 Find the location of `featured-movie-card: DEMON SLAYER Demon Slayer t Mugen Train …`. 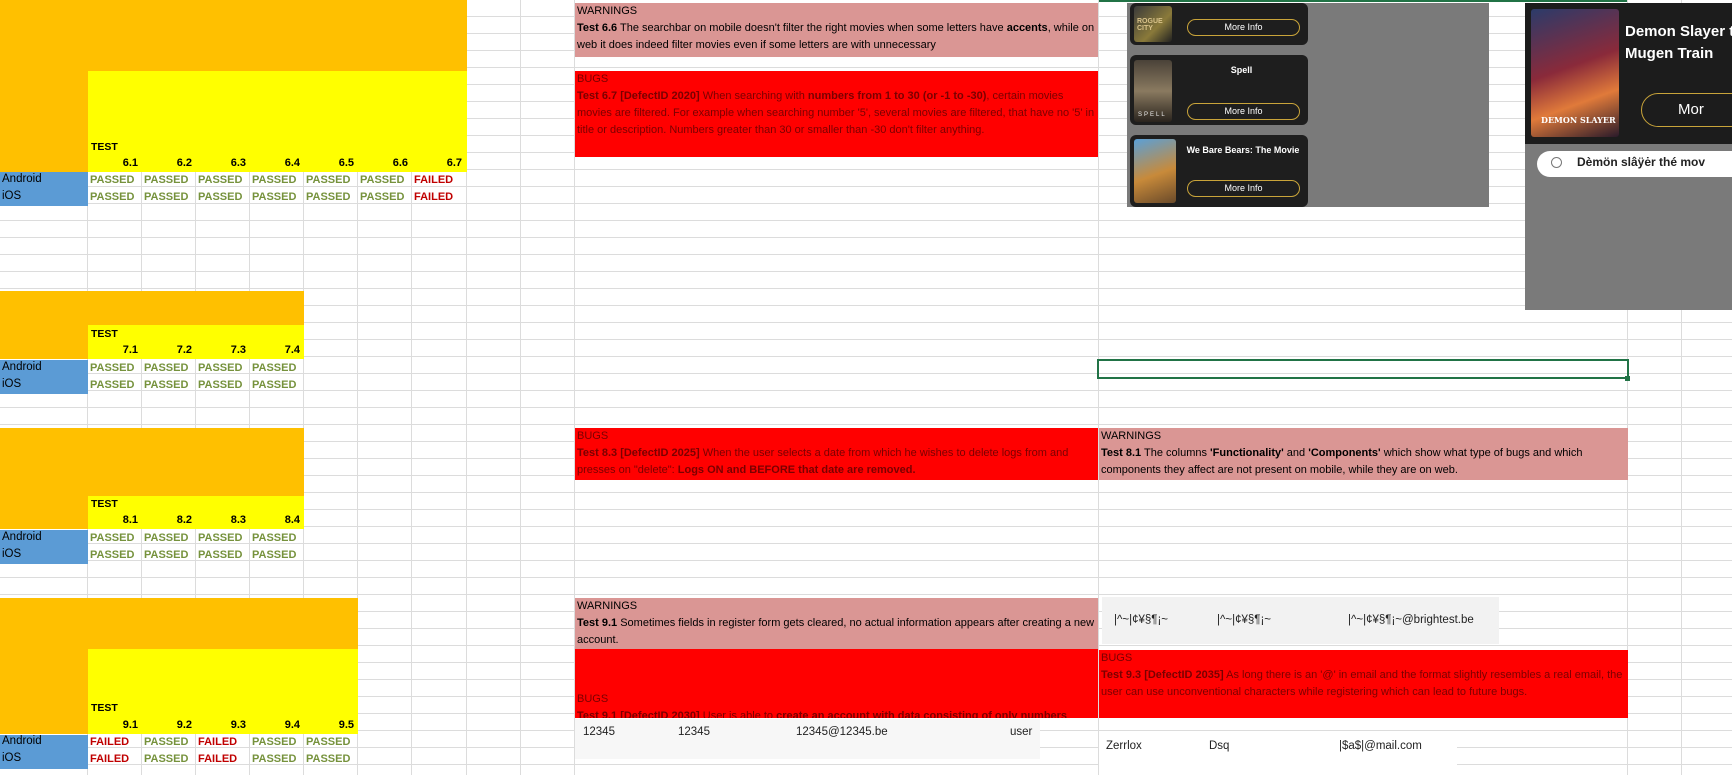

featured-movie-card: DEMON SLAYER Demon Slayer t Mugen Train … is located at coordinates (1628, 73).